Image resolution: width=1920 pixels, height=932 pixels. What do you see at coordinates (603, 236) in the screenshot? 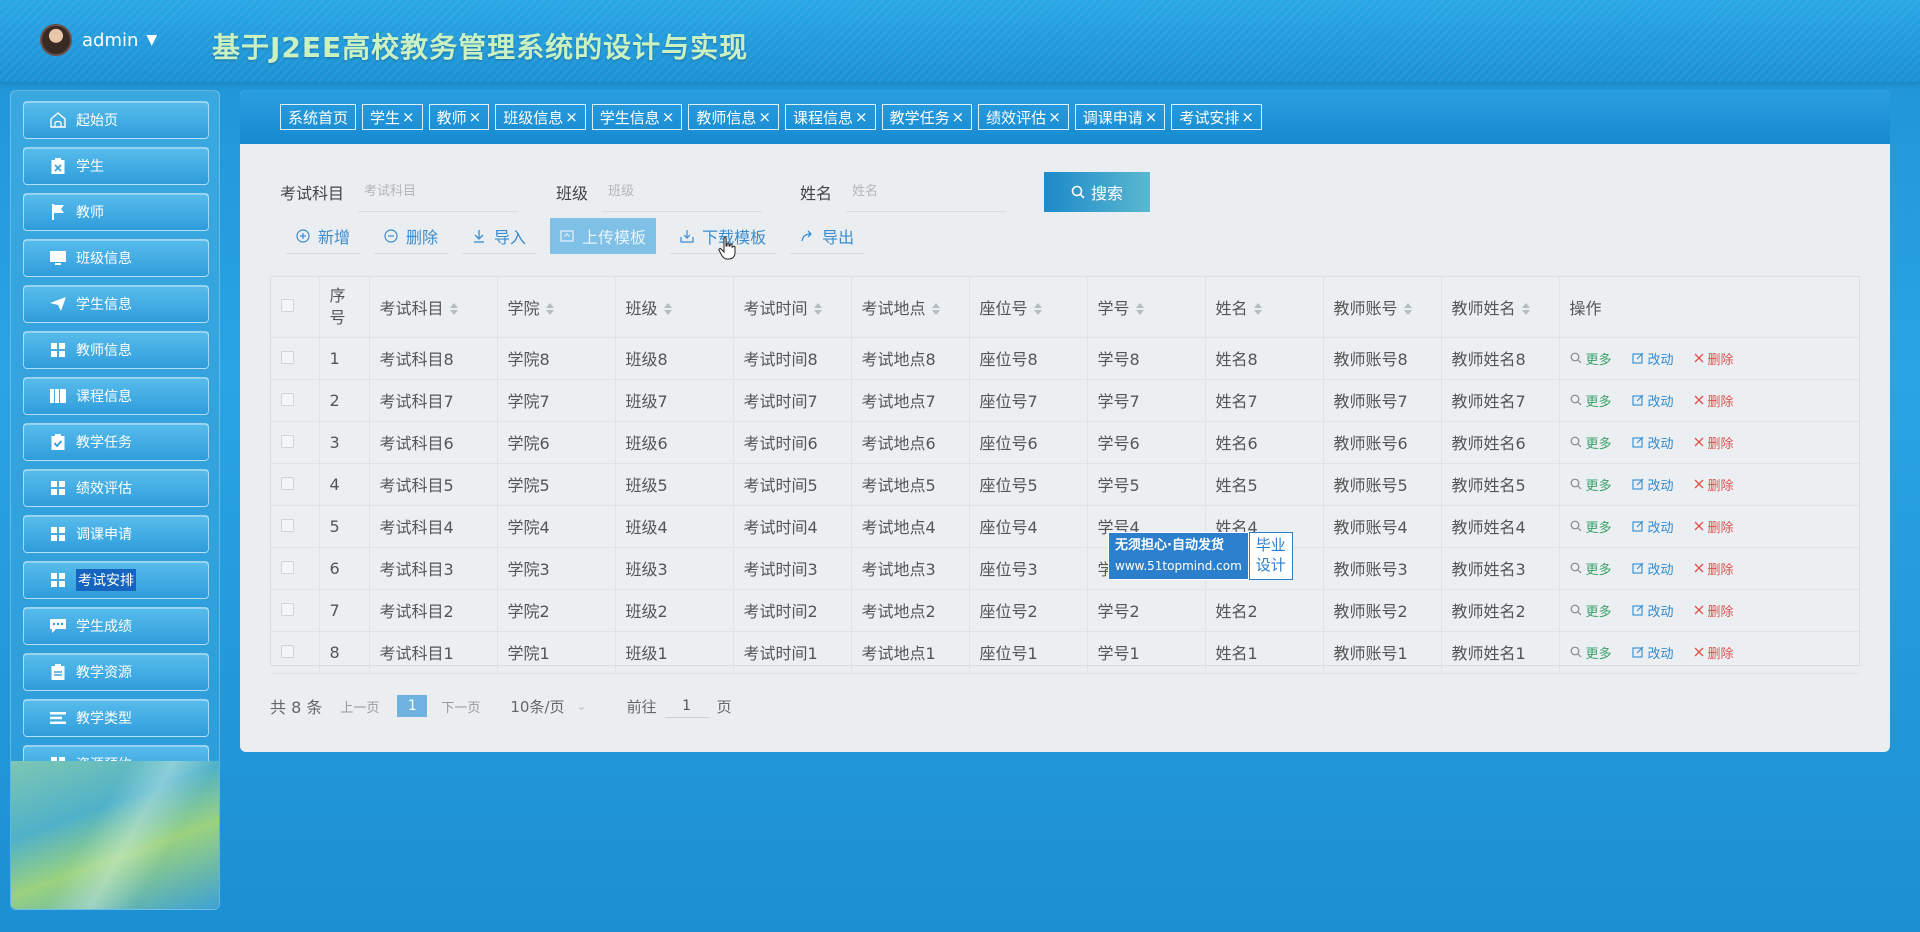
I see `upload-template-button: 上传模板` at bounding box center [603, 236].